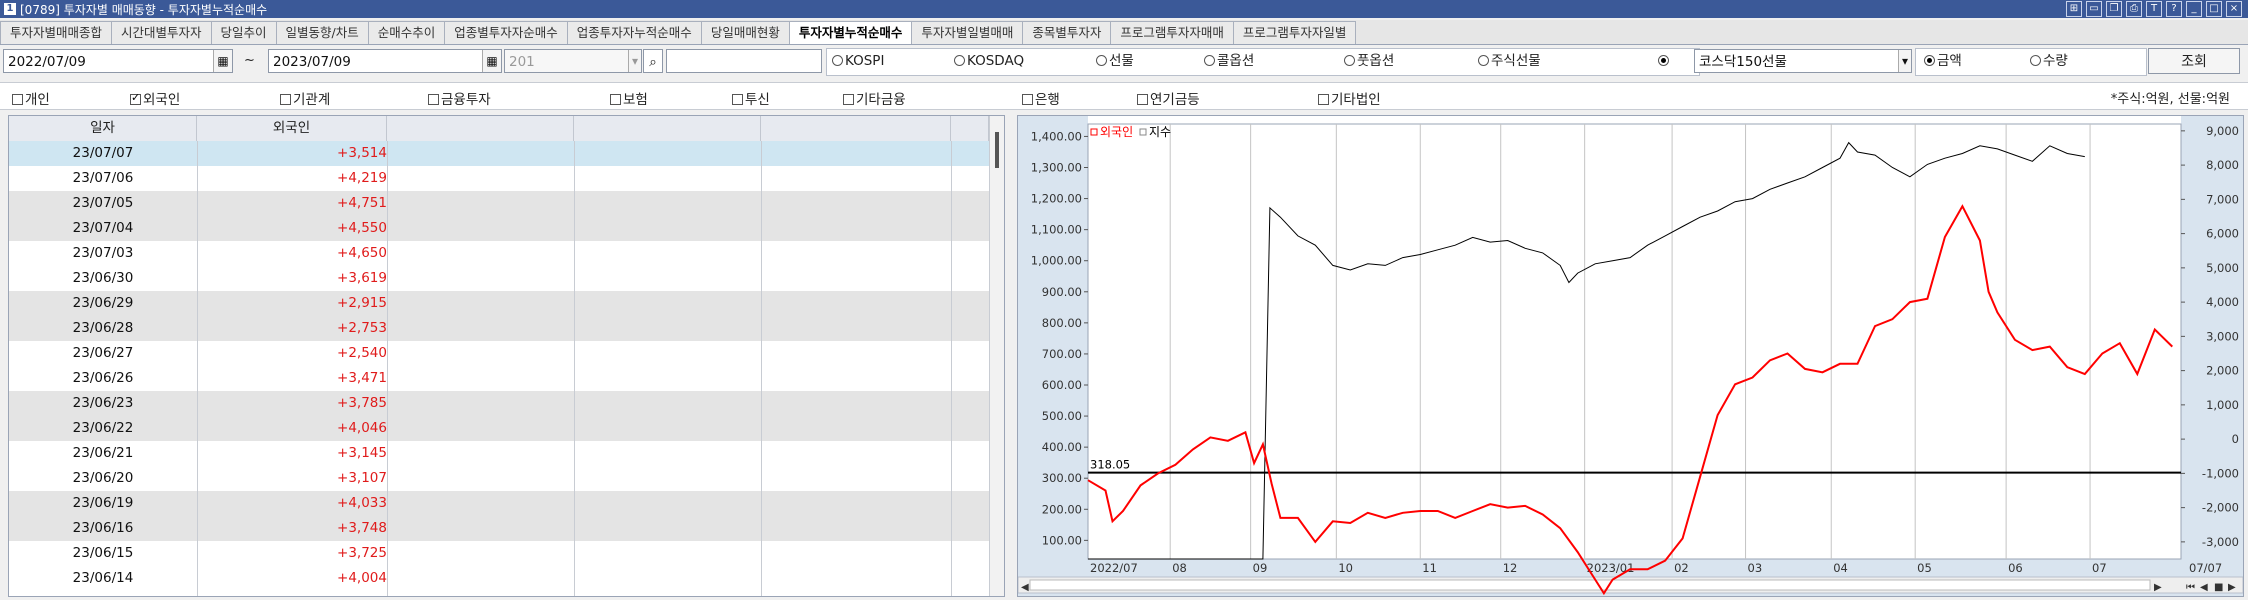 This screenshot has width=2248, height=600. What do you see at coordinates (2194, 61) in the screenshot?
I see `query-button: 조회` at bounding box center [2194, 61].